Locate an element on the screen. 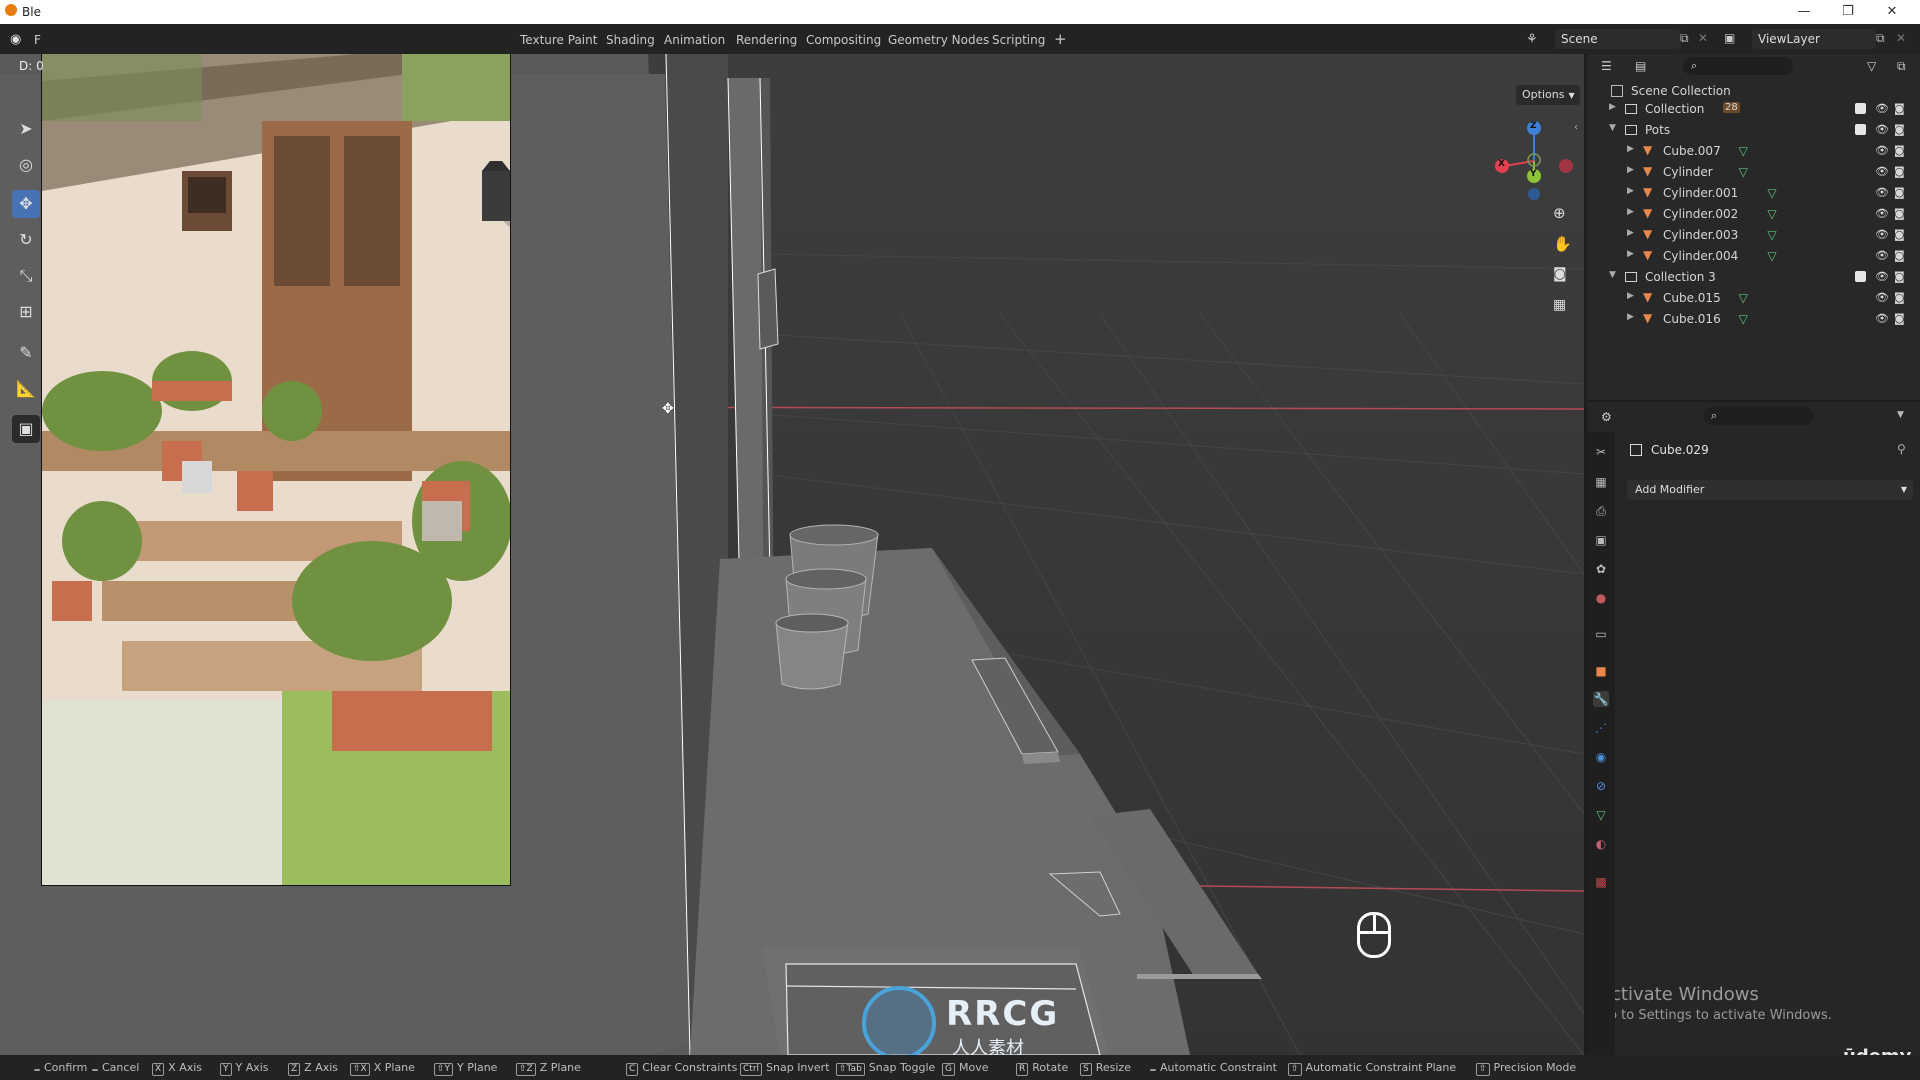 The width and height of the screenshot is (1920, 1080). view-layer-icon: ▣ is located at coordinates (1729, 38).